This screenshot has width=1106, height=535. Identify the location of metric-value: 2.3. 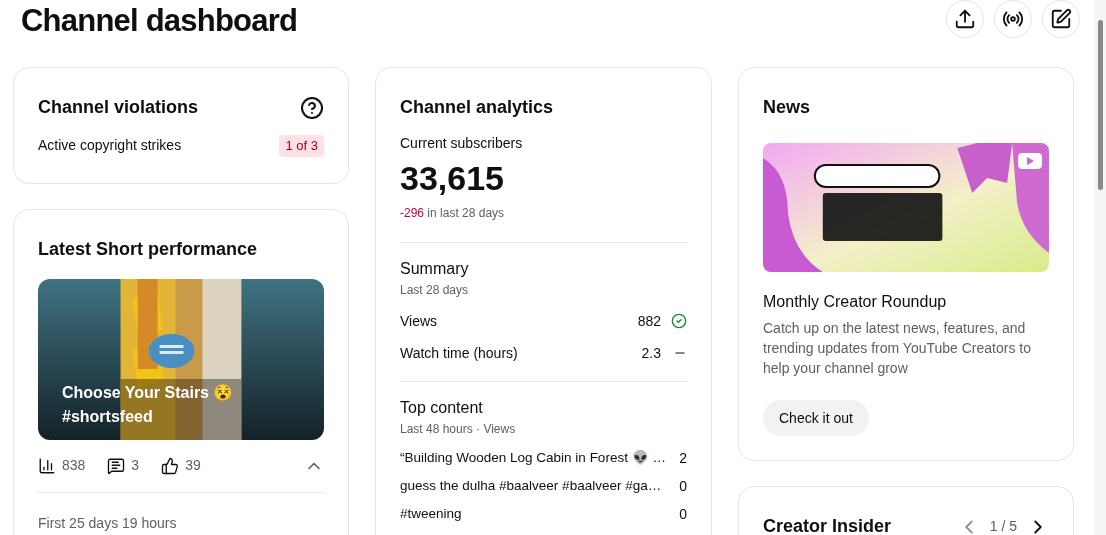
(651, 353).